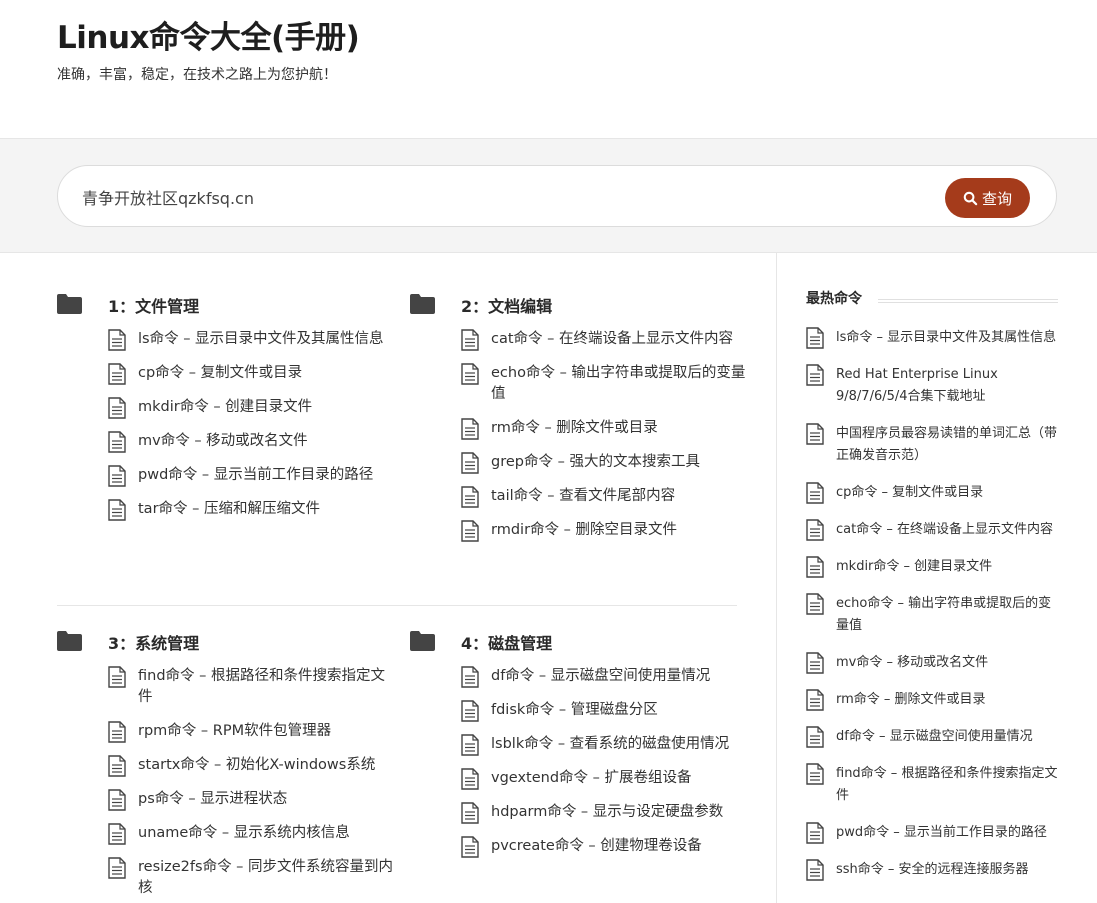  What do you see at coordinates (580, 306) in the screenshot?
I see `category-header: 2：文档编辑` at bounding box center [580, 306].